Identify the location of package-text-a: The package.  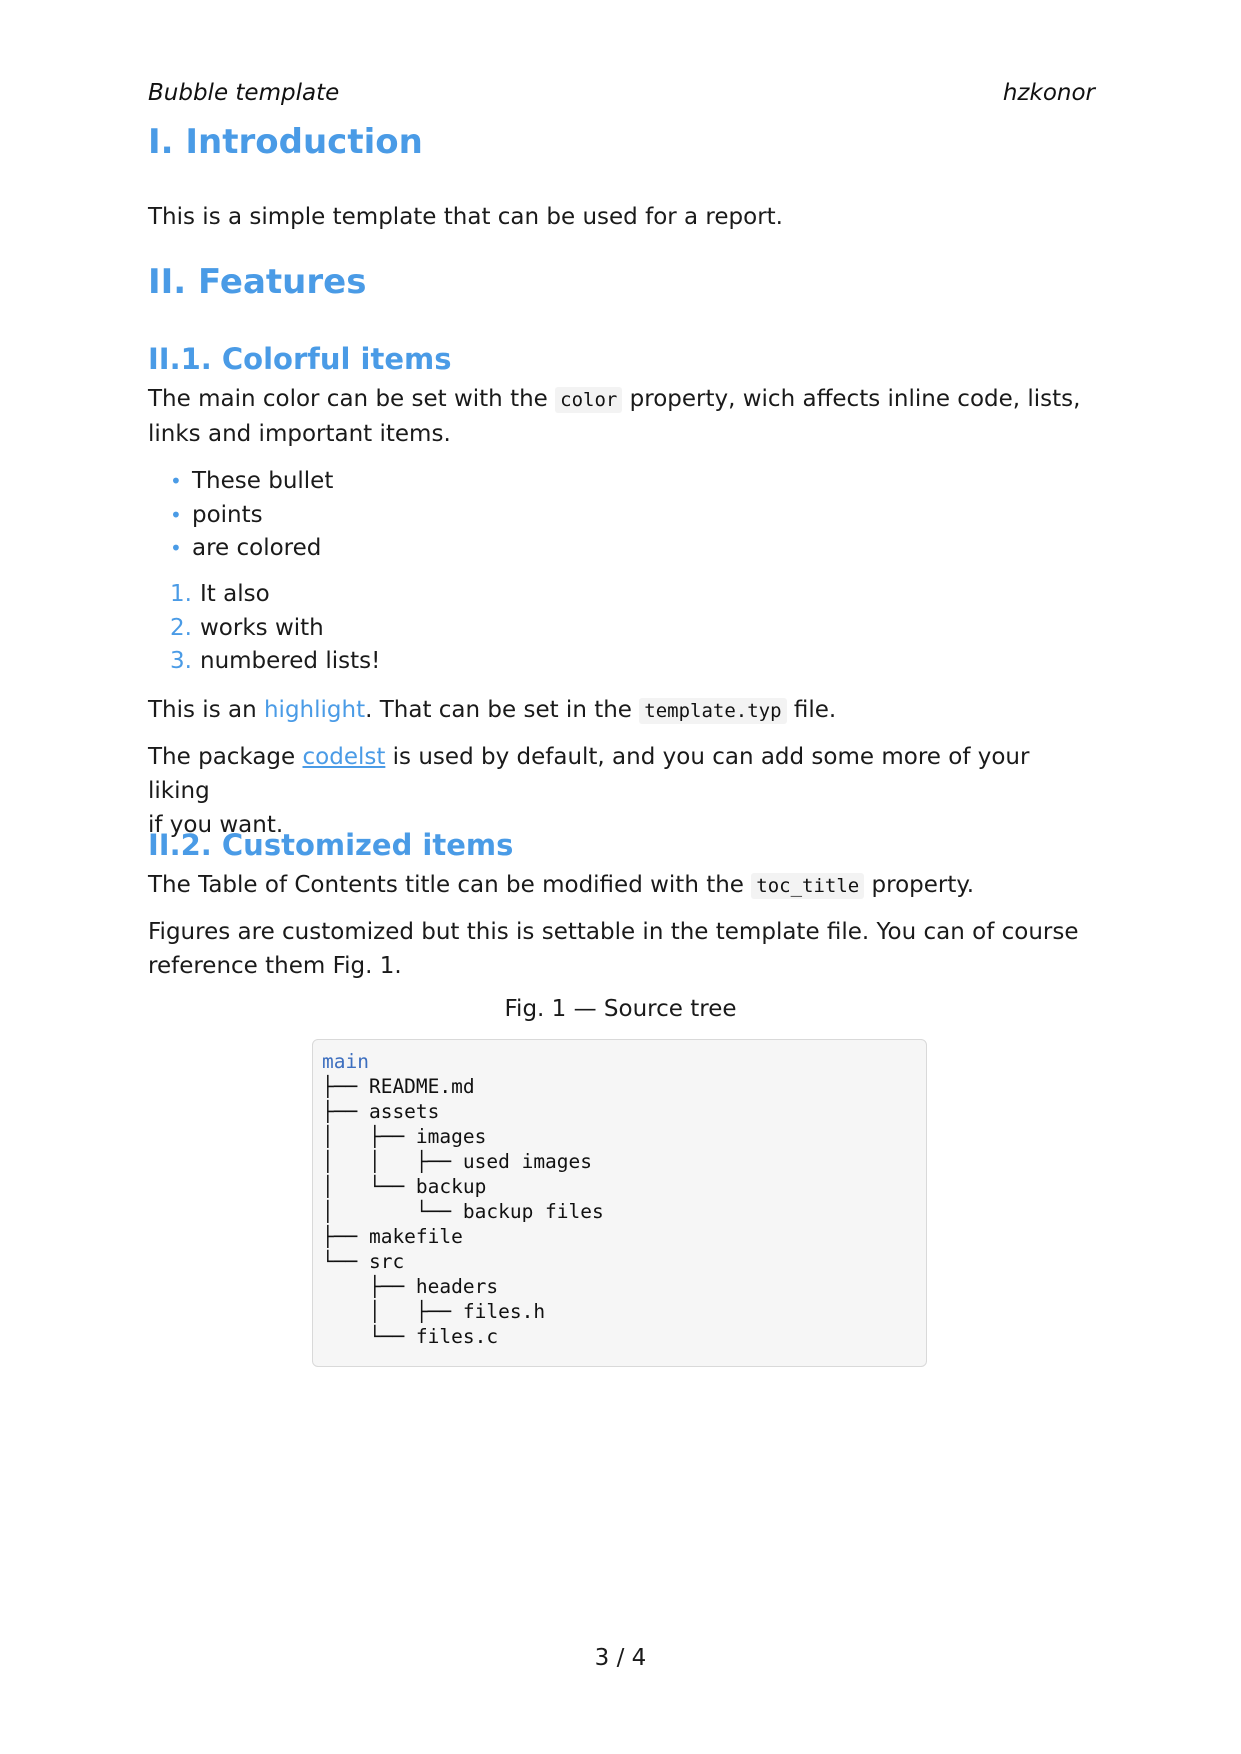
(222, 757).